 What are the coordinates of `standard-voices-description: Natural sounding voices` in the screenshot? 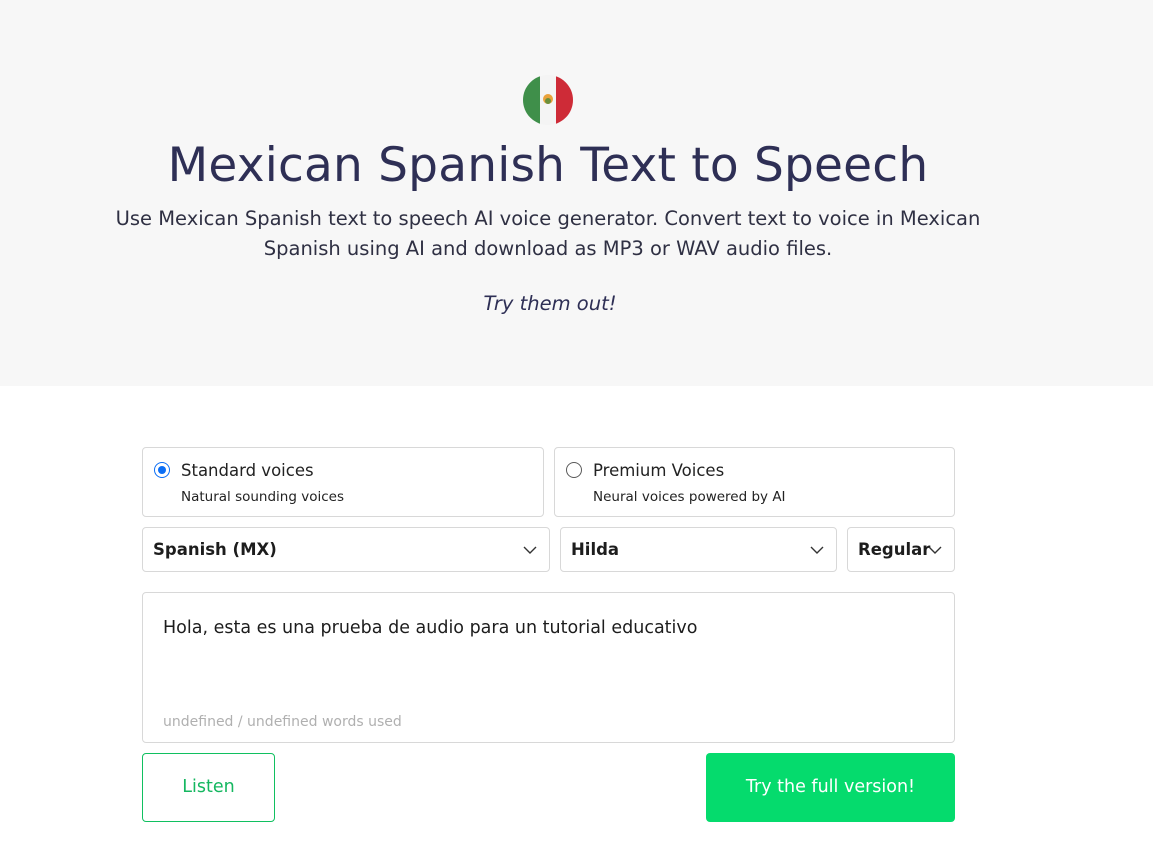 It's located at (262, 497).